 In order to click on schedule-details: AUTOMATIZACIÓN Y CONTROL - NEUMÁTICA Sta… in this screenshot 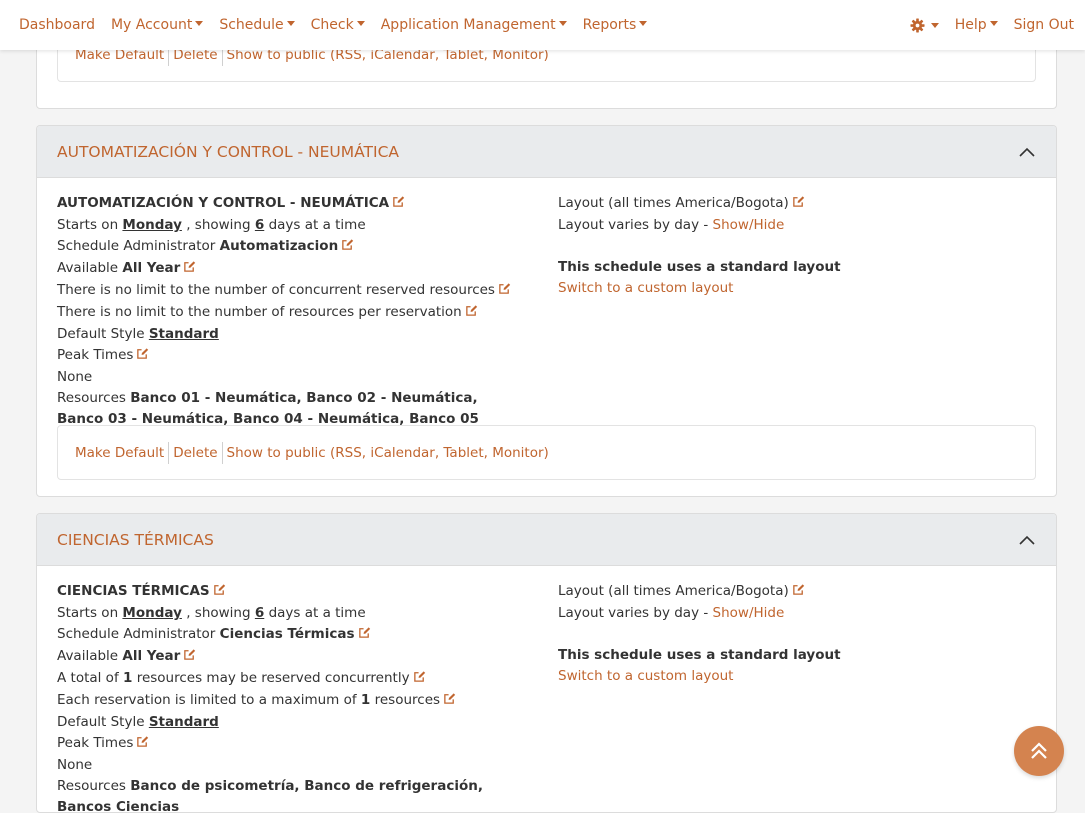, I will do `click(297, 322)`.